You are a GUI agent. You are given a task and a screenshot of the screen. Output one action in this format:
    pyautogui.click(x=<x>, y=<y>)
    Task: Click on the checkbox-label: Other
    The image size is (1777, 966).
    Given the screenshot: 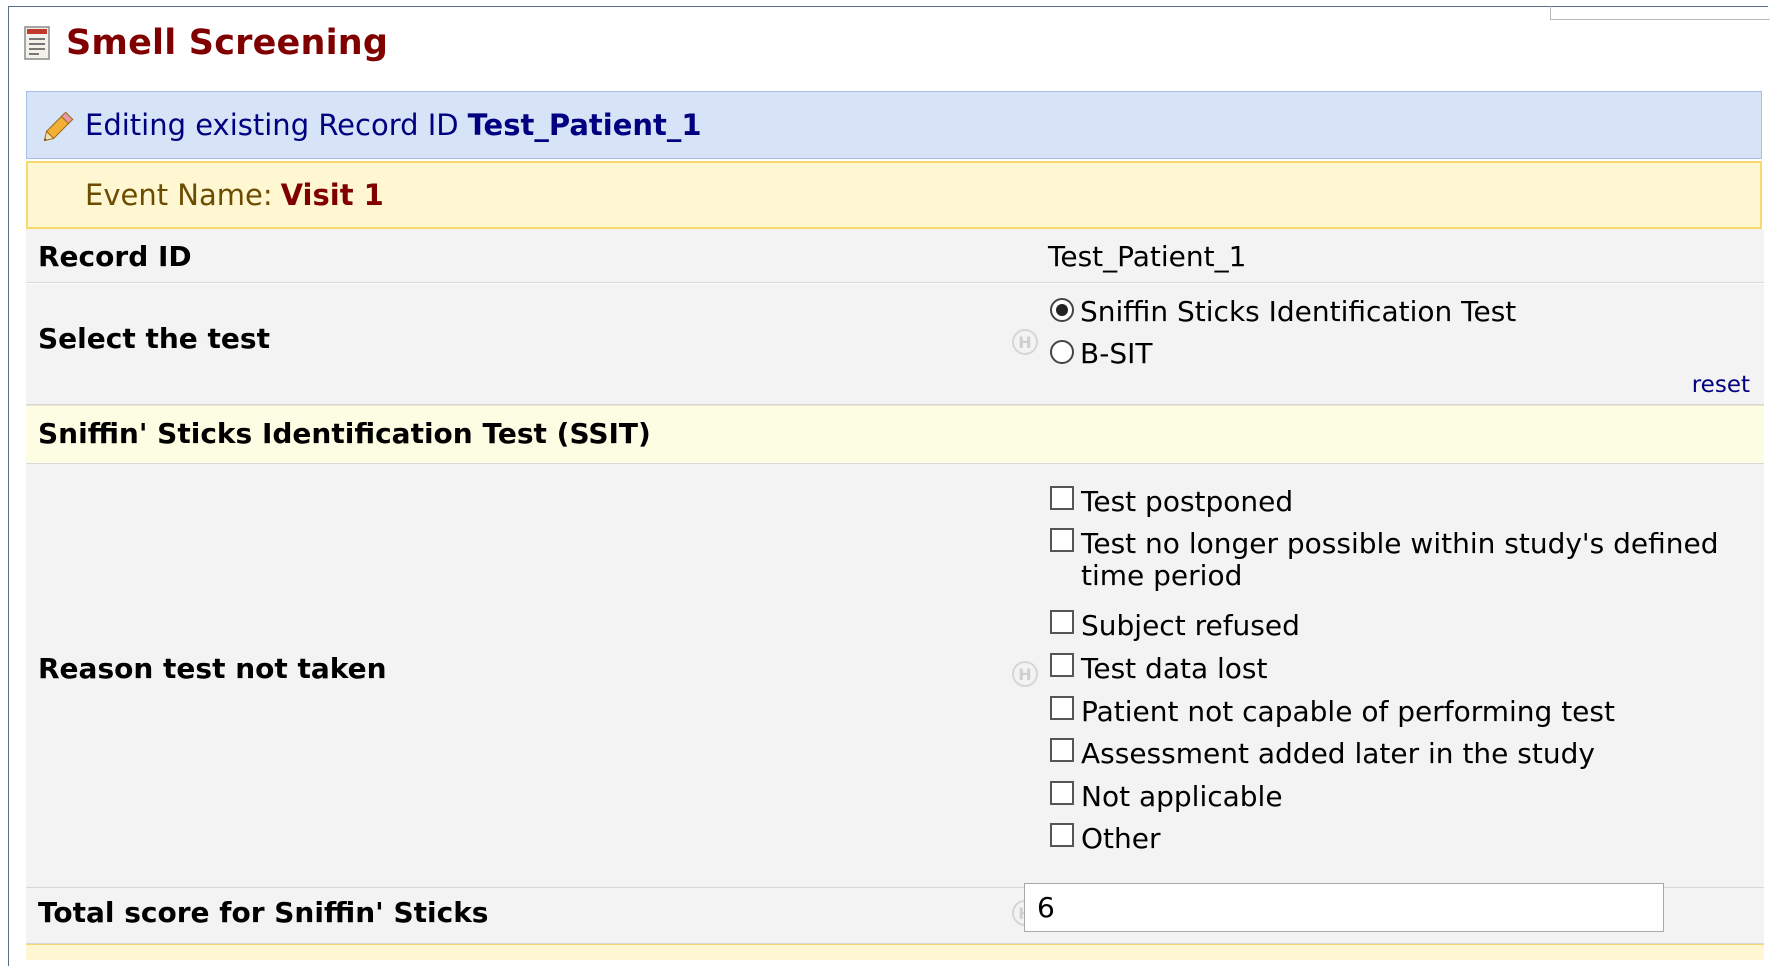 What is the action you would take?
    pyautogui.click(x=1121, y=838)
    